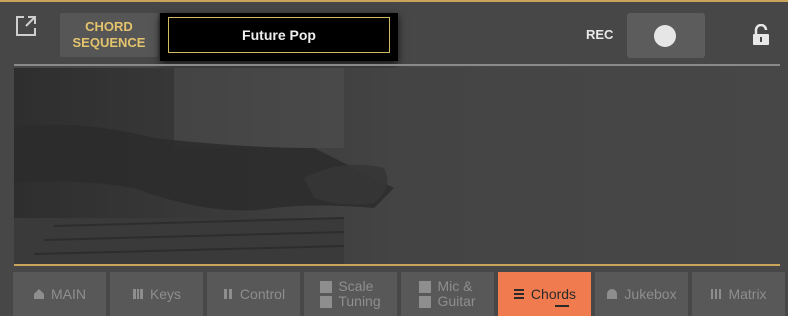 The width and height of the screenshot is (788, 316). What do you see at coordinates (359, 301) in the screenshot?
I see `tab-tuning-label: Tuning` at bounding box center [359, 301].